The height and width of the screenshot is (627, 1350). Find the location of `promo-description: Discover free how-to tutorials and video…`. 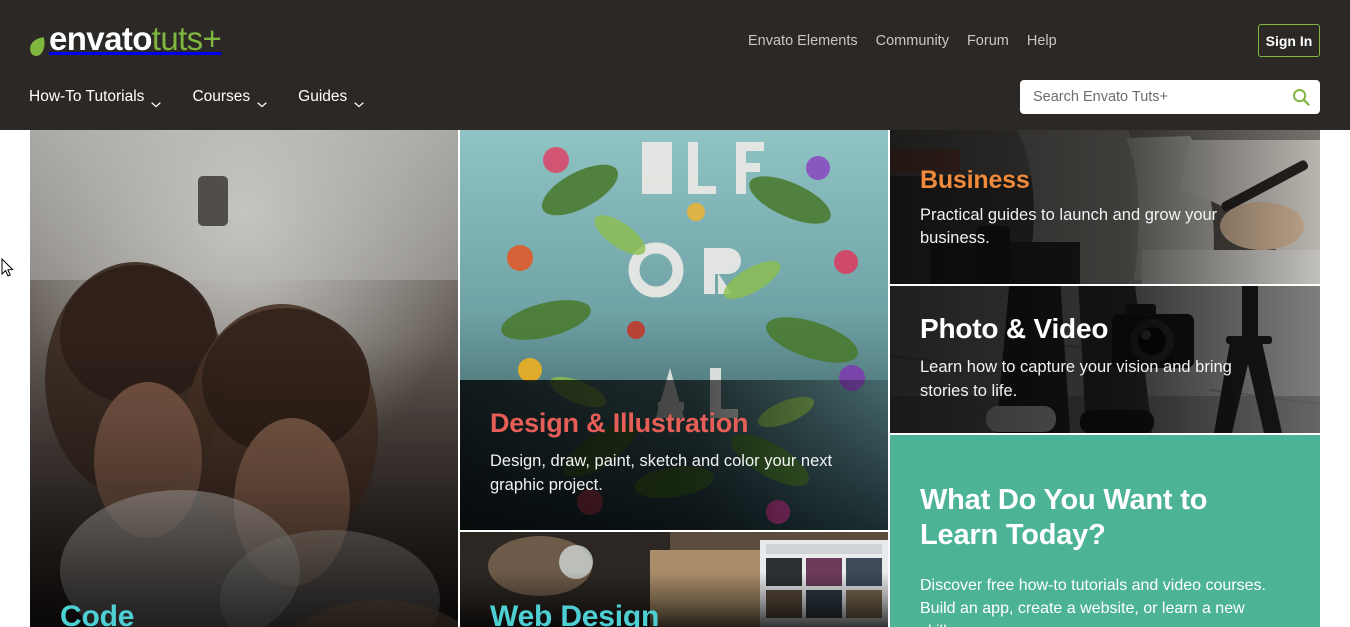

promo-description: Discover free how-to tutorials and video… is located at coordinates (1093, 601).